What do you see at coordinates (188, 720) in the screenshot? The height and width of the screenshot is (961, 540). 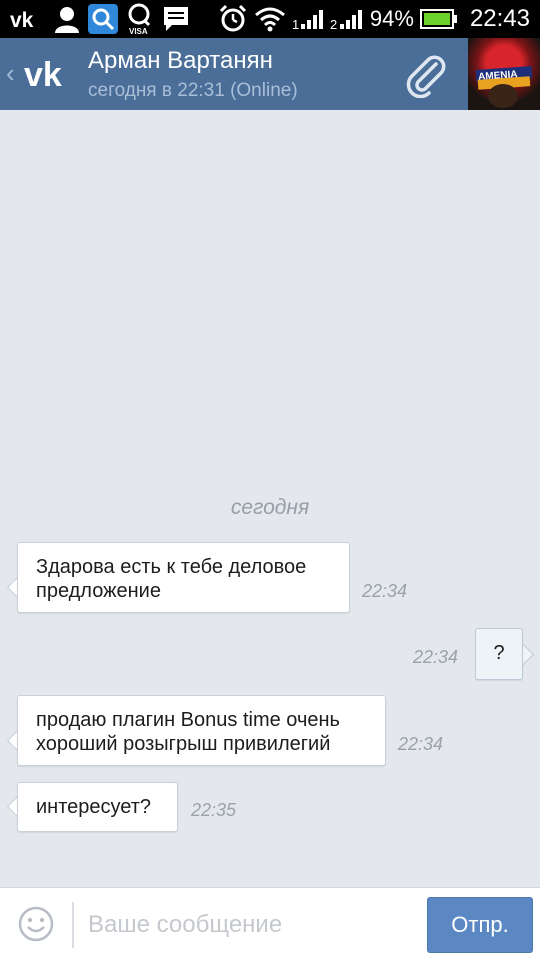 I see `message-line: продаю плагин Bonus time очень` at bounding box center [188, 720].